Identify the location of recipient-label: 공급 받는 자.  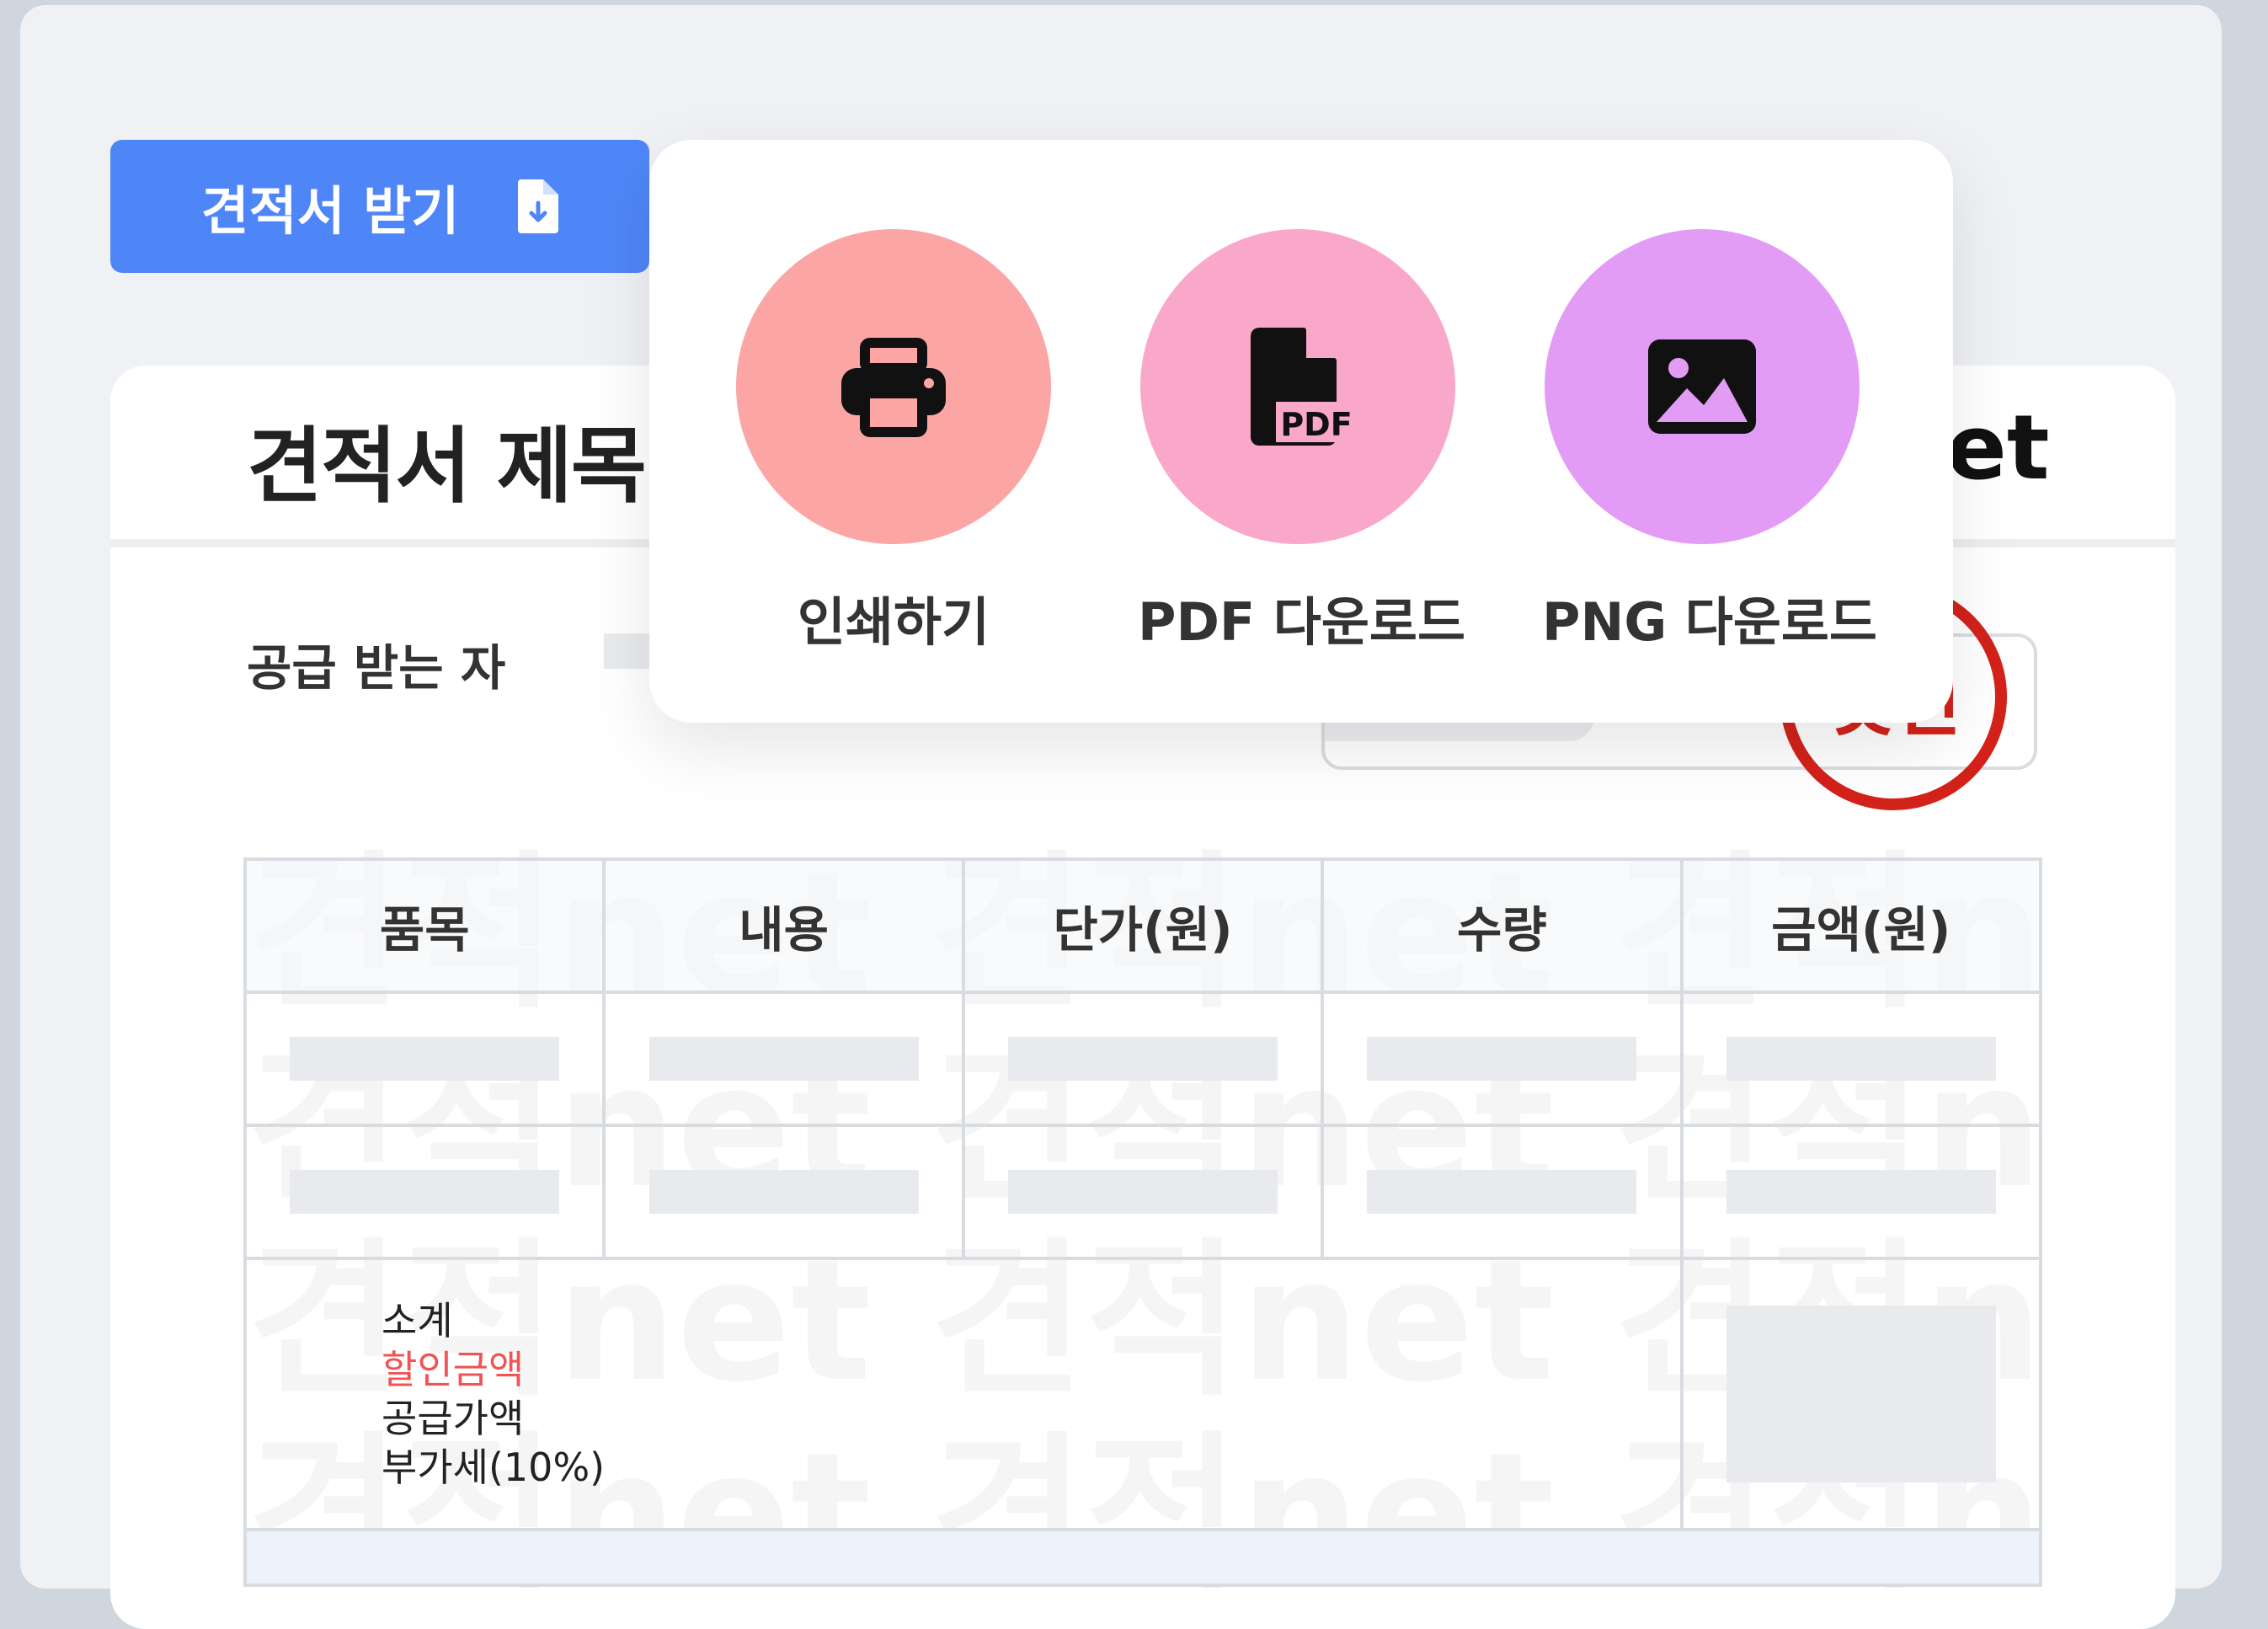
(376, 668).